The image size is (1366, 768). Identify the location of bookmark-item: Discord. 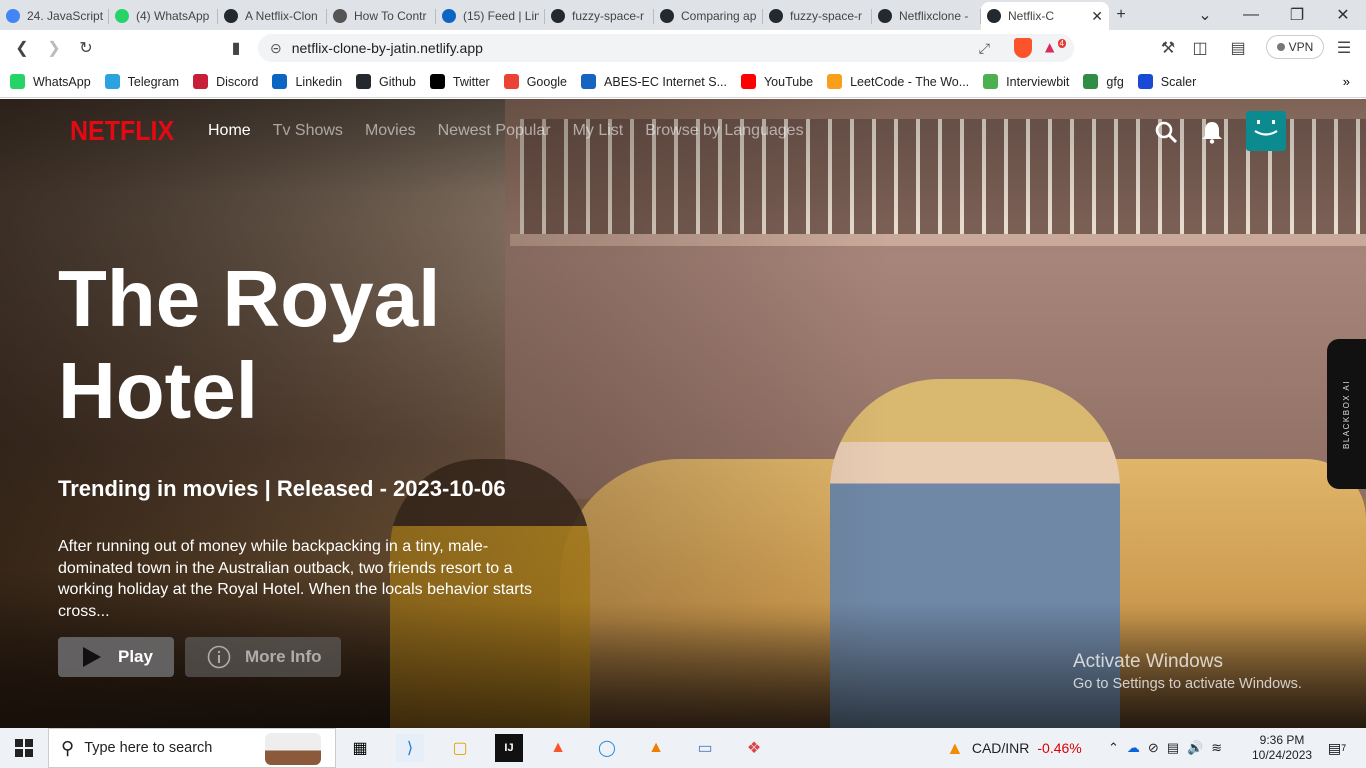
(225, 81).